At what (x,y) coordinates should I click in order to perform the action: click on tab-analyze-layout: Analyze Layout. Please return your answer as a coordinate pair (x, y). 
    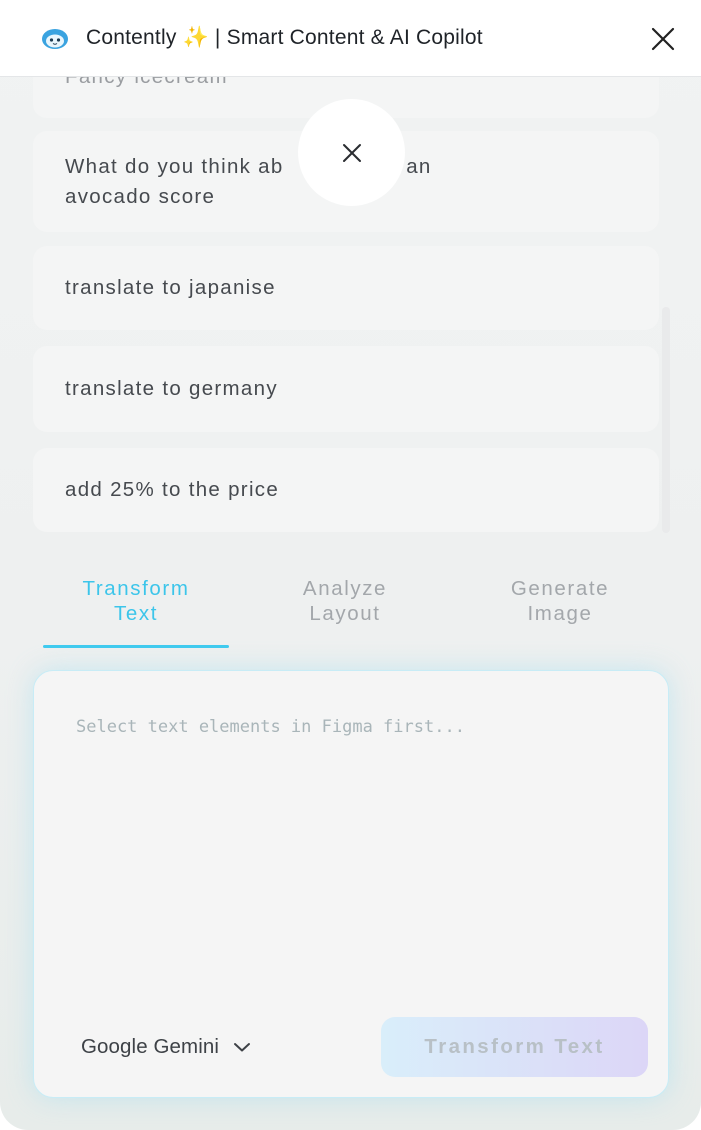
    Looking at the image, I should click on (345, 601).